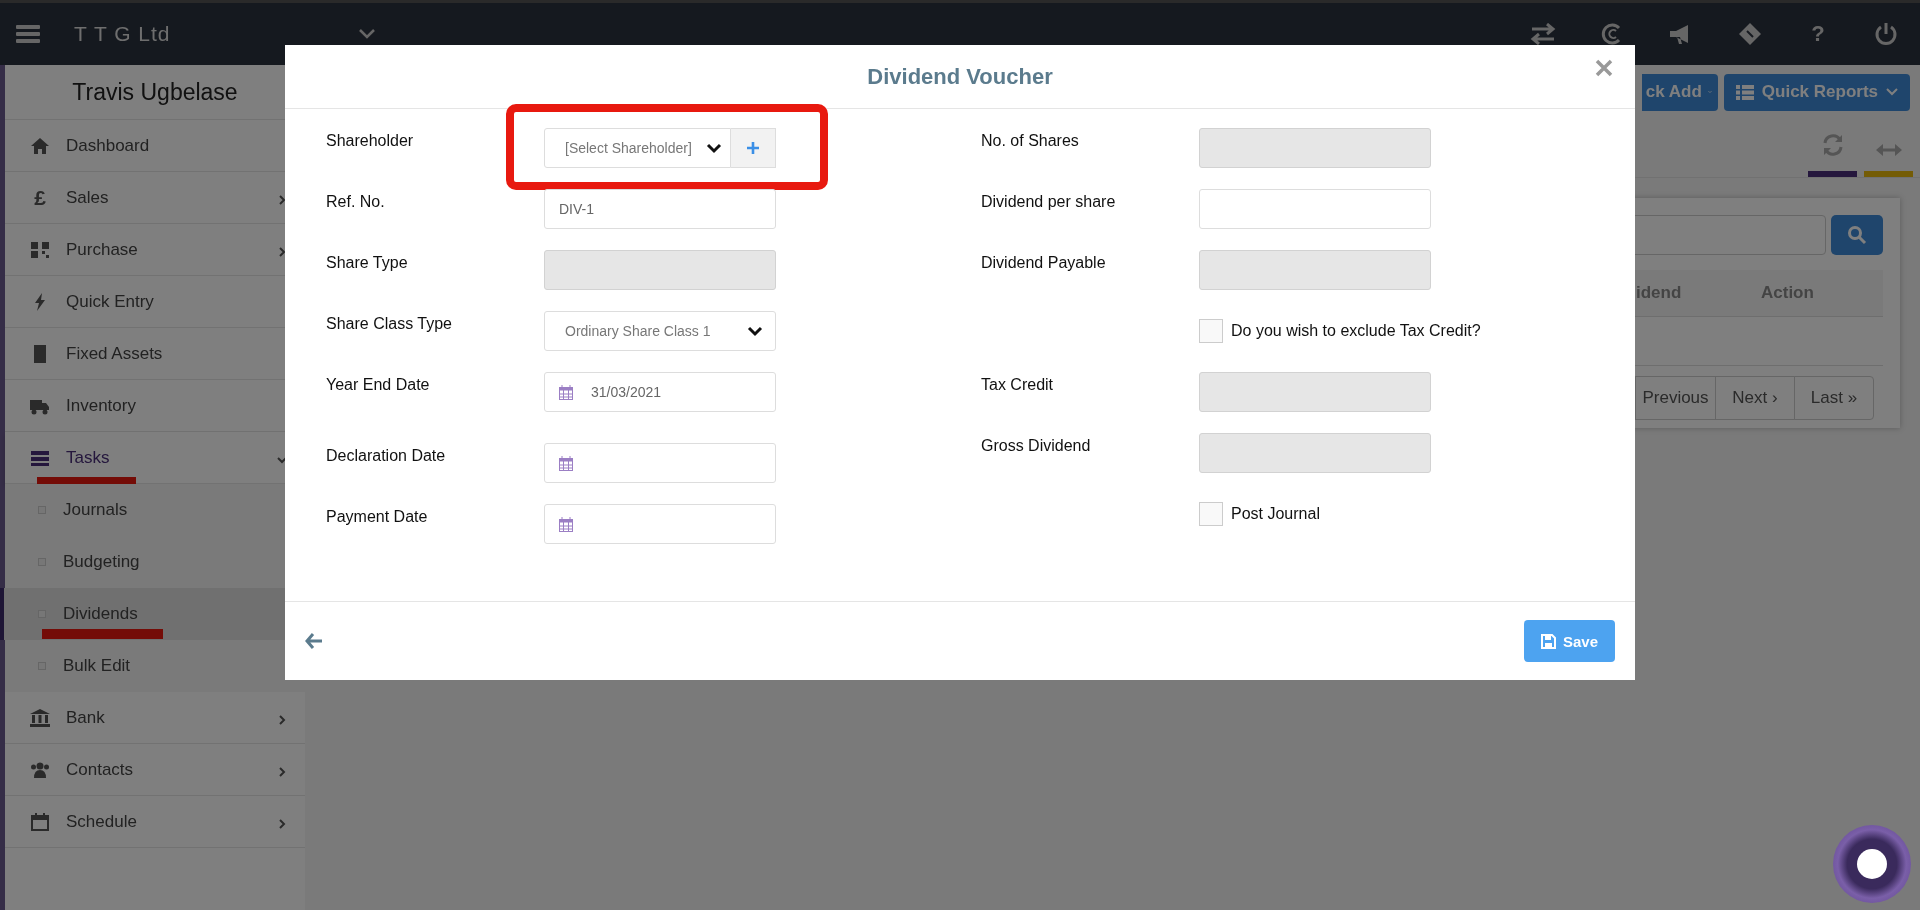 This screenshot has width=1920, height=910. I want to click on quick-reports-button: Quick Reports, so click(1816, 92).